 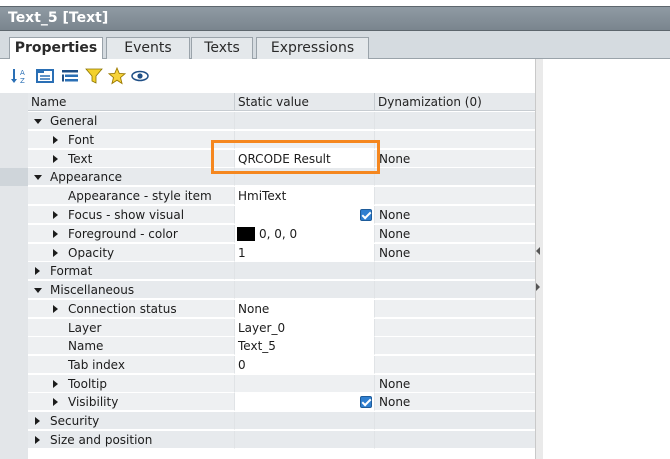 I want to click on tab-strip: Properties Events Texts Expressions, so click(x=335, y=45).